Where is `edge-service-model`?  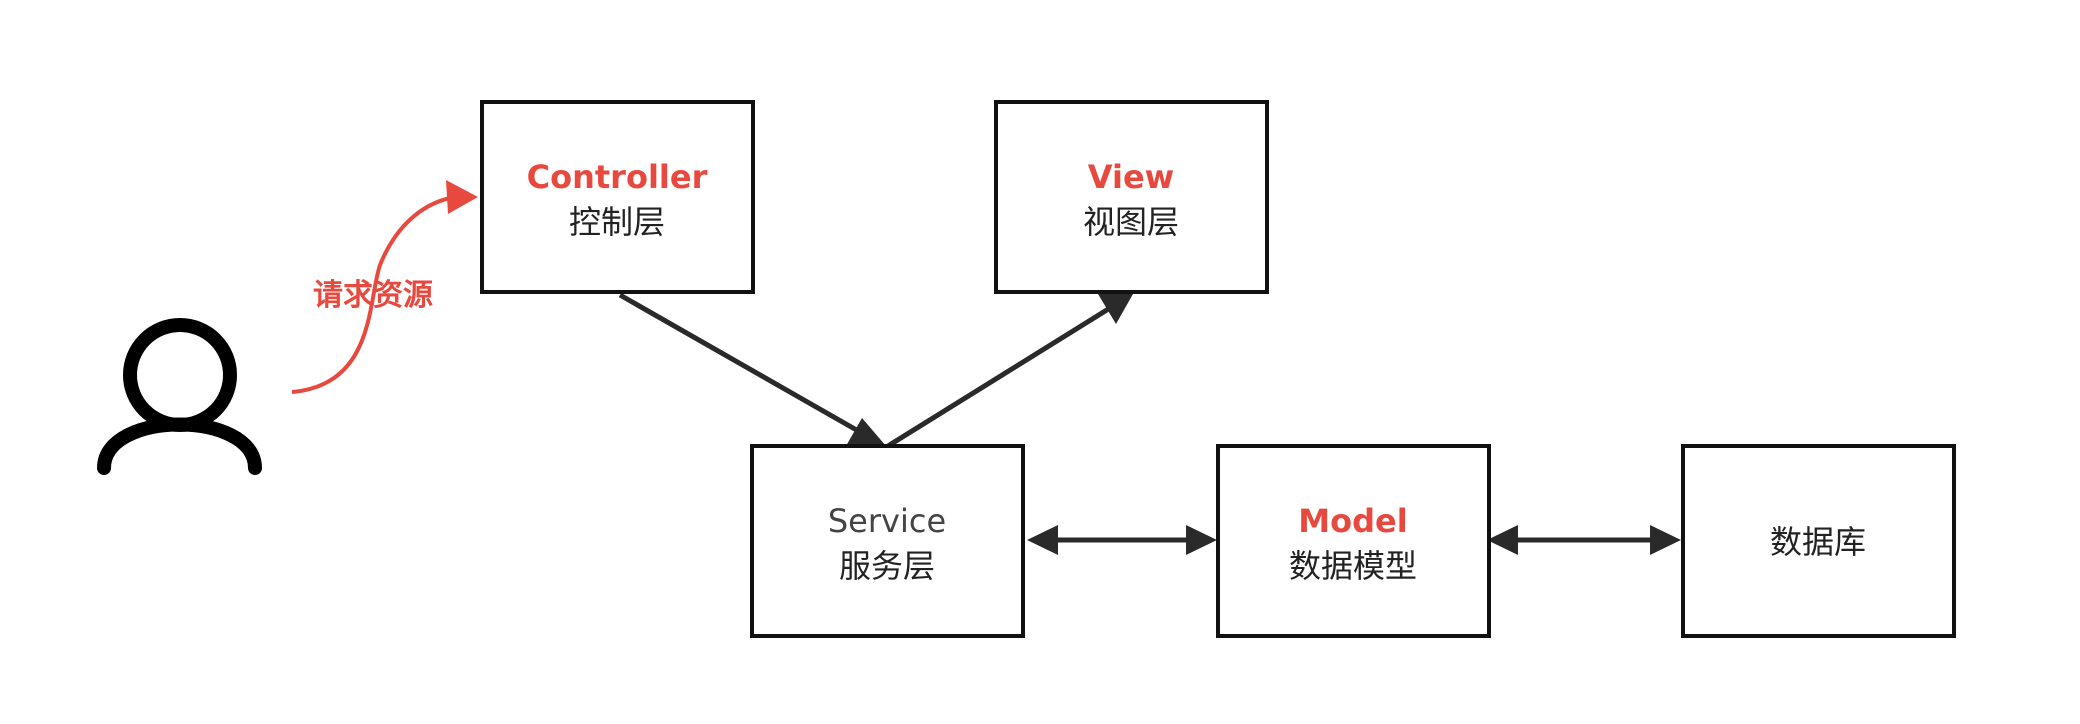
edge-service-model is located at coordinates (1122, 540).